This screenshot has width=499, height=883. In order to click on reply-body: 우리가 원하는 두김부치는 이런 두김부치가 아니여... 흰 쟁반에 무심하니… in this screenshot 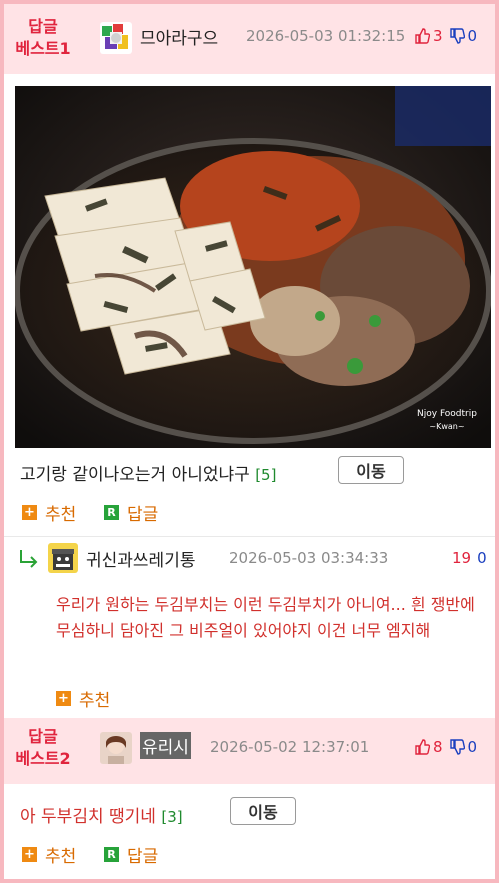, I will do `click(265, 617)`.